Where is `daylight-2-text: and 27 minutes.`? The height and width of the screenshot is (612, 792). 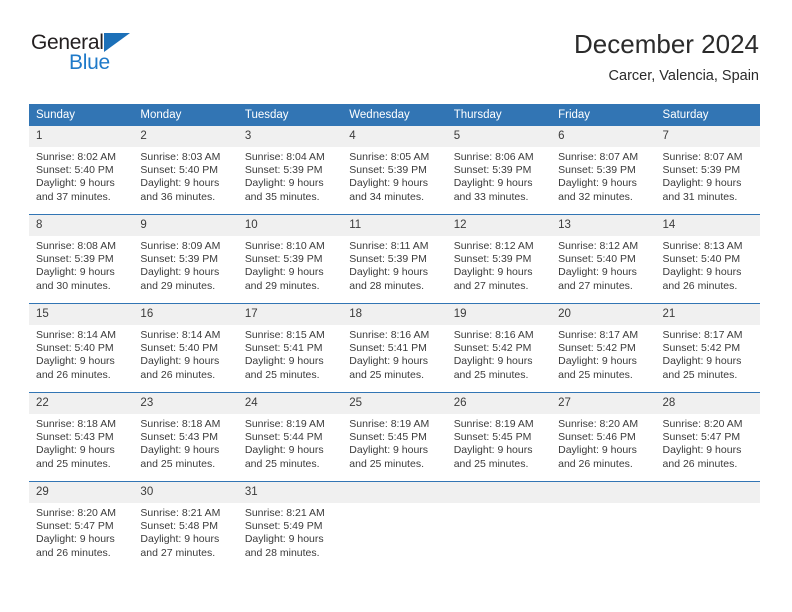
daylight-2-text: and 27 minutes. is located at coordinates (178, 552).